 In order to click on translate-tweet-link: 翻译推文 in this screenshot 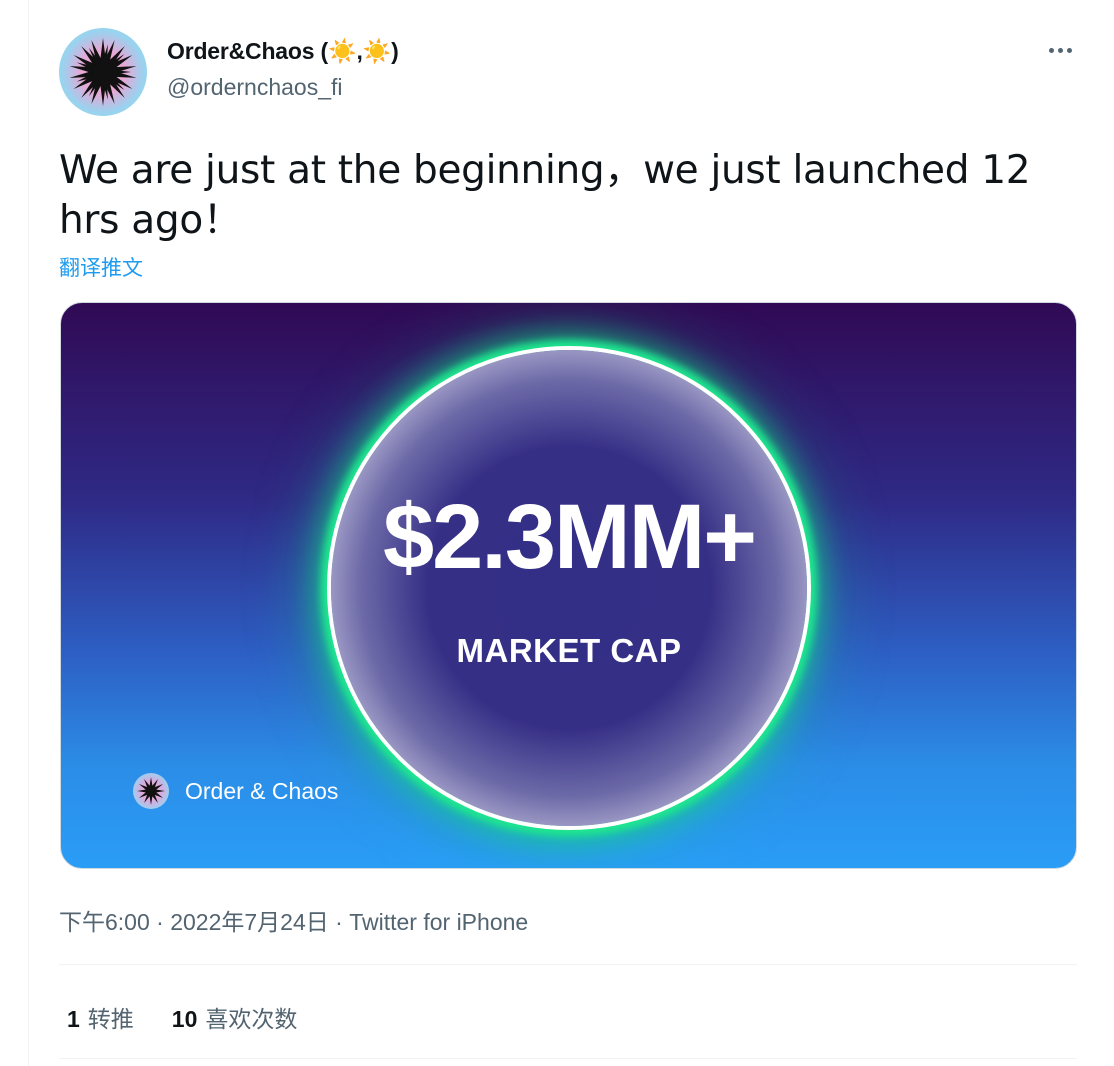, I will do `click(101, 267)`.